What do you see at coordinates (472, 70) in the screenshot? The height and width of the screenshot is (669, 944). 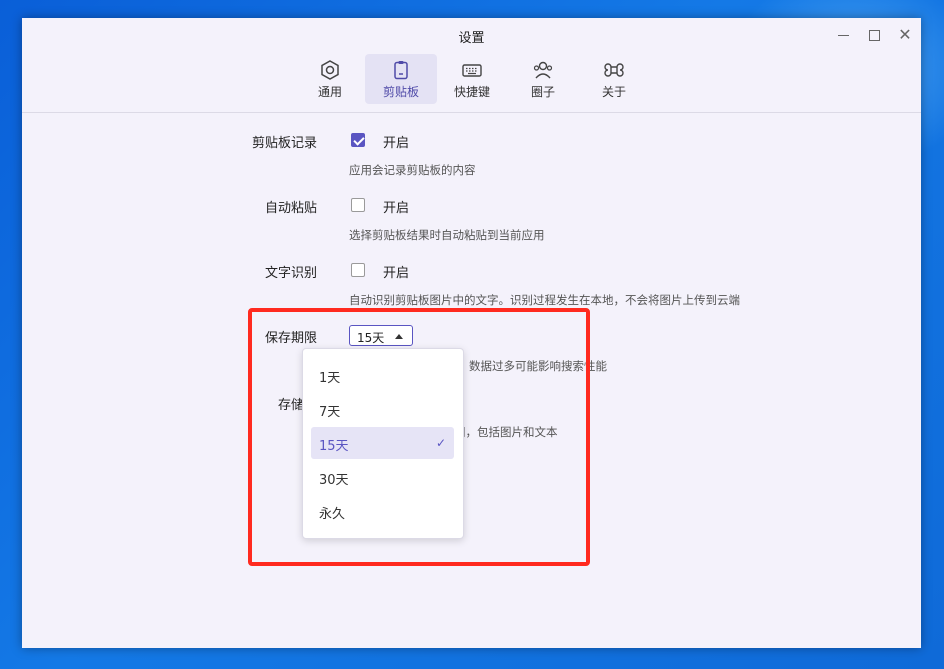 I see `keyboard-icon` at bounding box center [472, 70].